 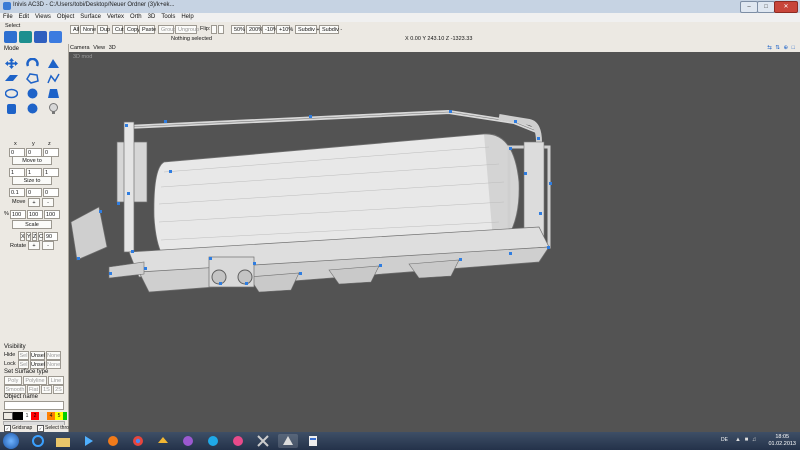 What do you see at coordinates (254, 29) in the screenshot?
I see `zoom-200-button: 200%` at bounding box center [254, 29].